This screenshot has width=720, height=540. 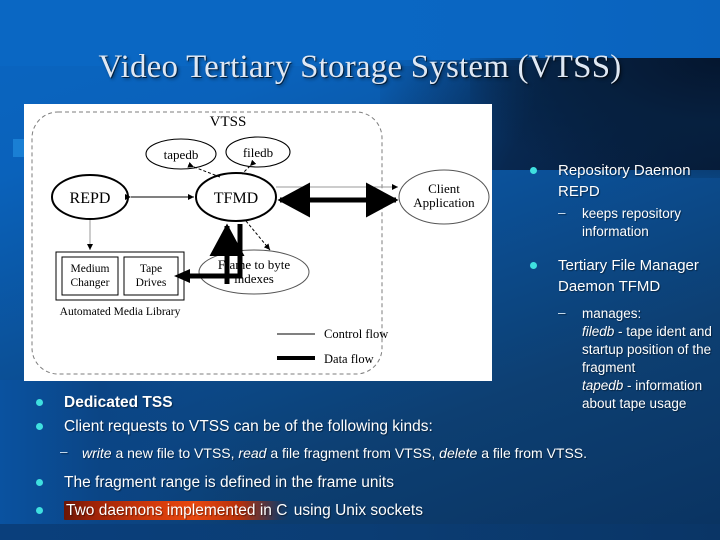 I want to click on medium-changer-label-line1: Medium, so click(x=90, y=269).